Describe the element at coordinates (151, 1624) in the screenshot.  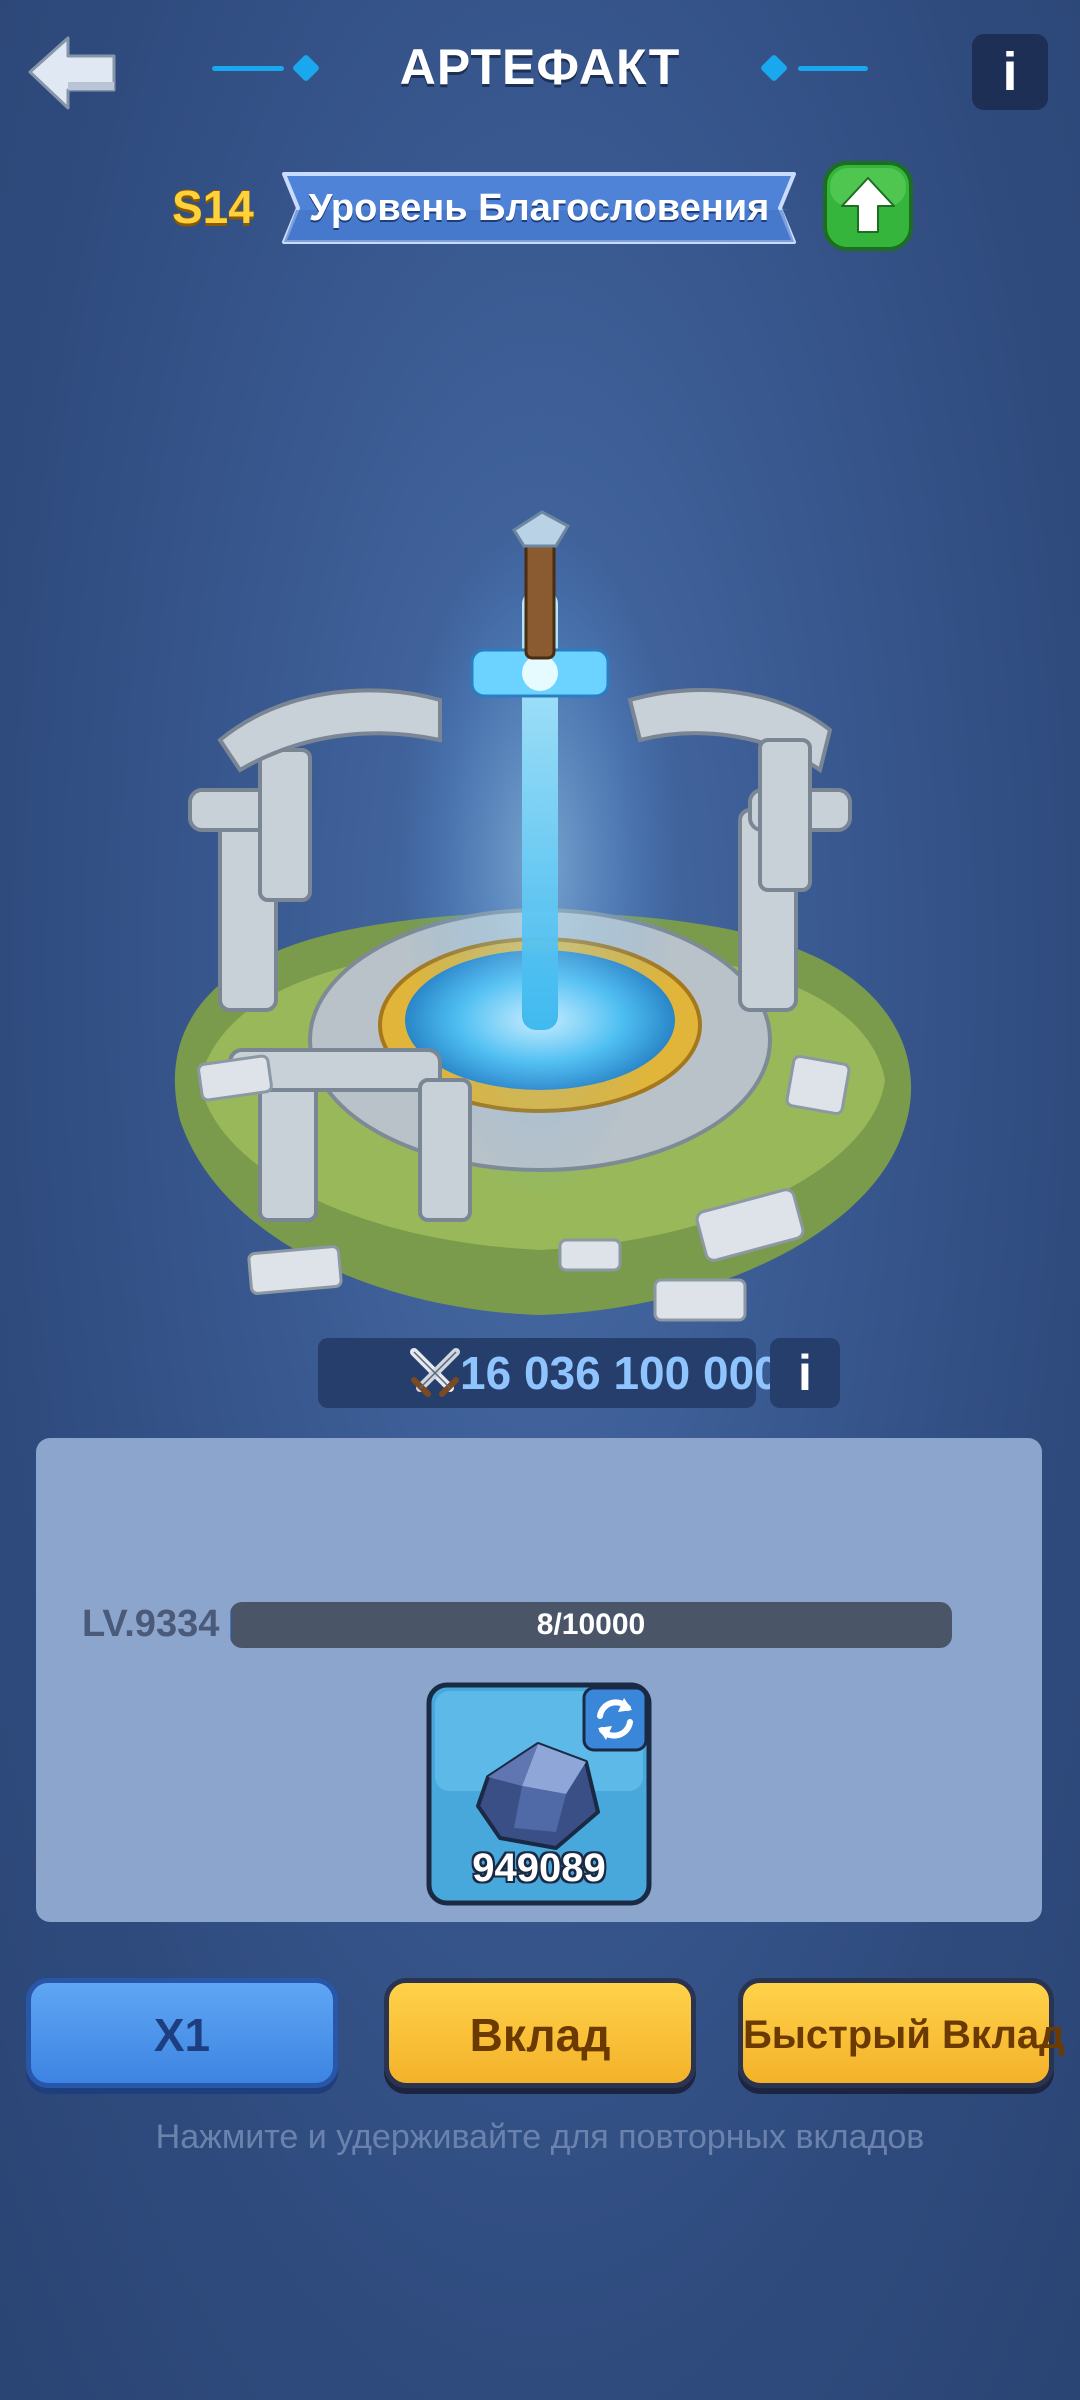
I see `level-label: LV.9334` at that location.